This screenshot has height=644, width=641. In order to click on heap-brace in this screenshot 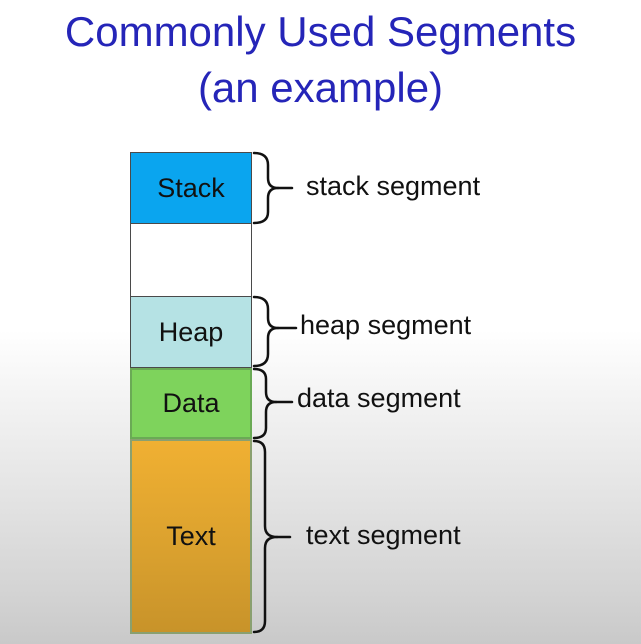, I will do `click(266, 331)`.